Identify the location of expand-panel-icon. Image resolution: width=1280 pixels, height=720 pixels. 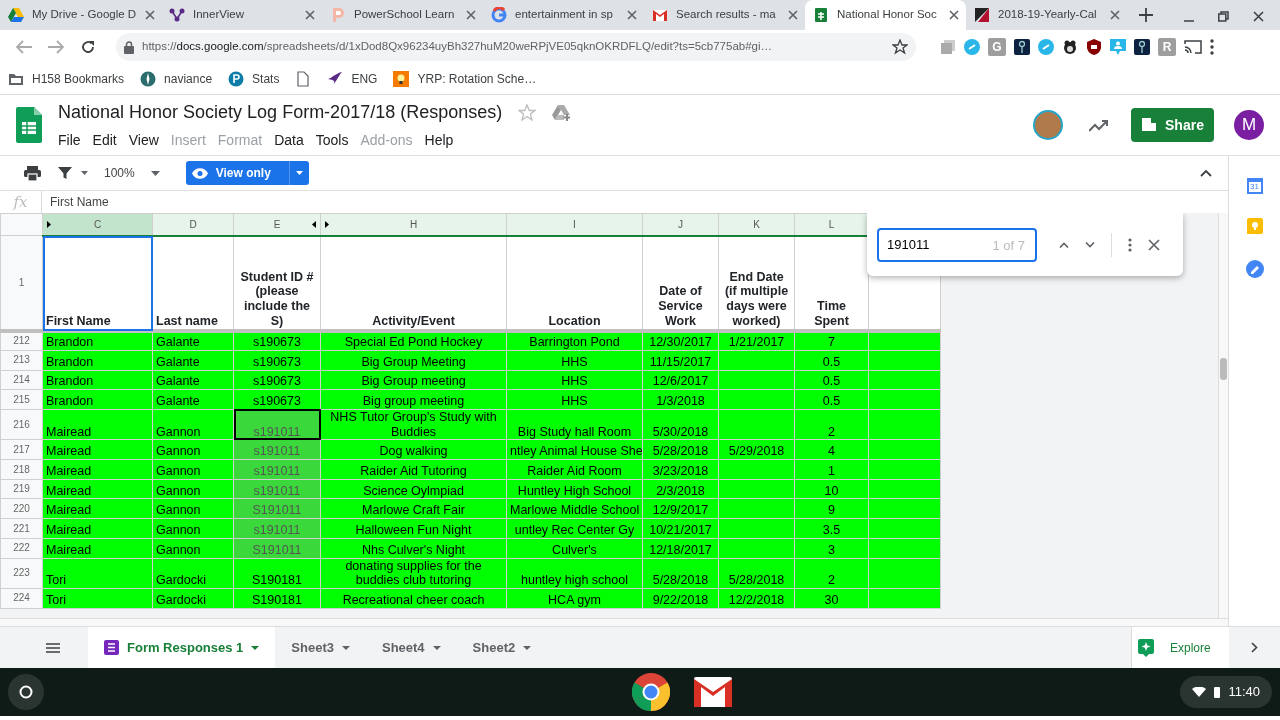
(1254, 647).